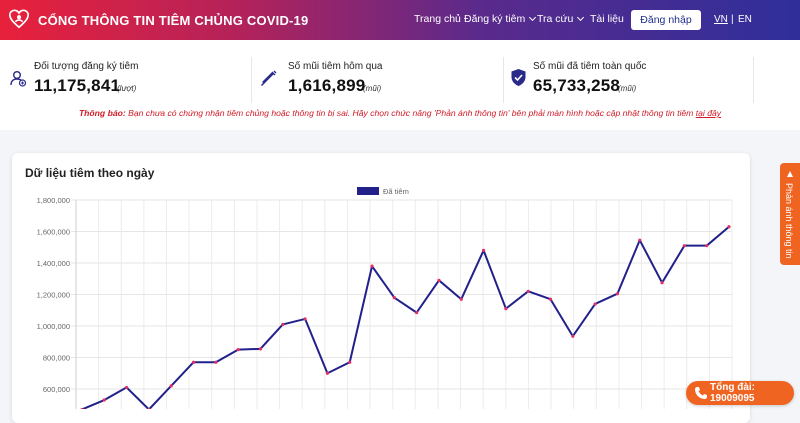 Image resolution: width=800 pixels, height=423 pixels. Describe the element at coordinates (56, 358) in the screenshot. I see `y-tick-label: 800,000` at that location.